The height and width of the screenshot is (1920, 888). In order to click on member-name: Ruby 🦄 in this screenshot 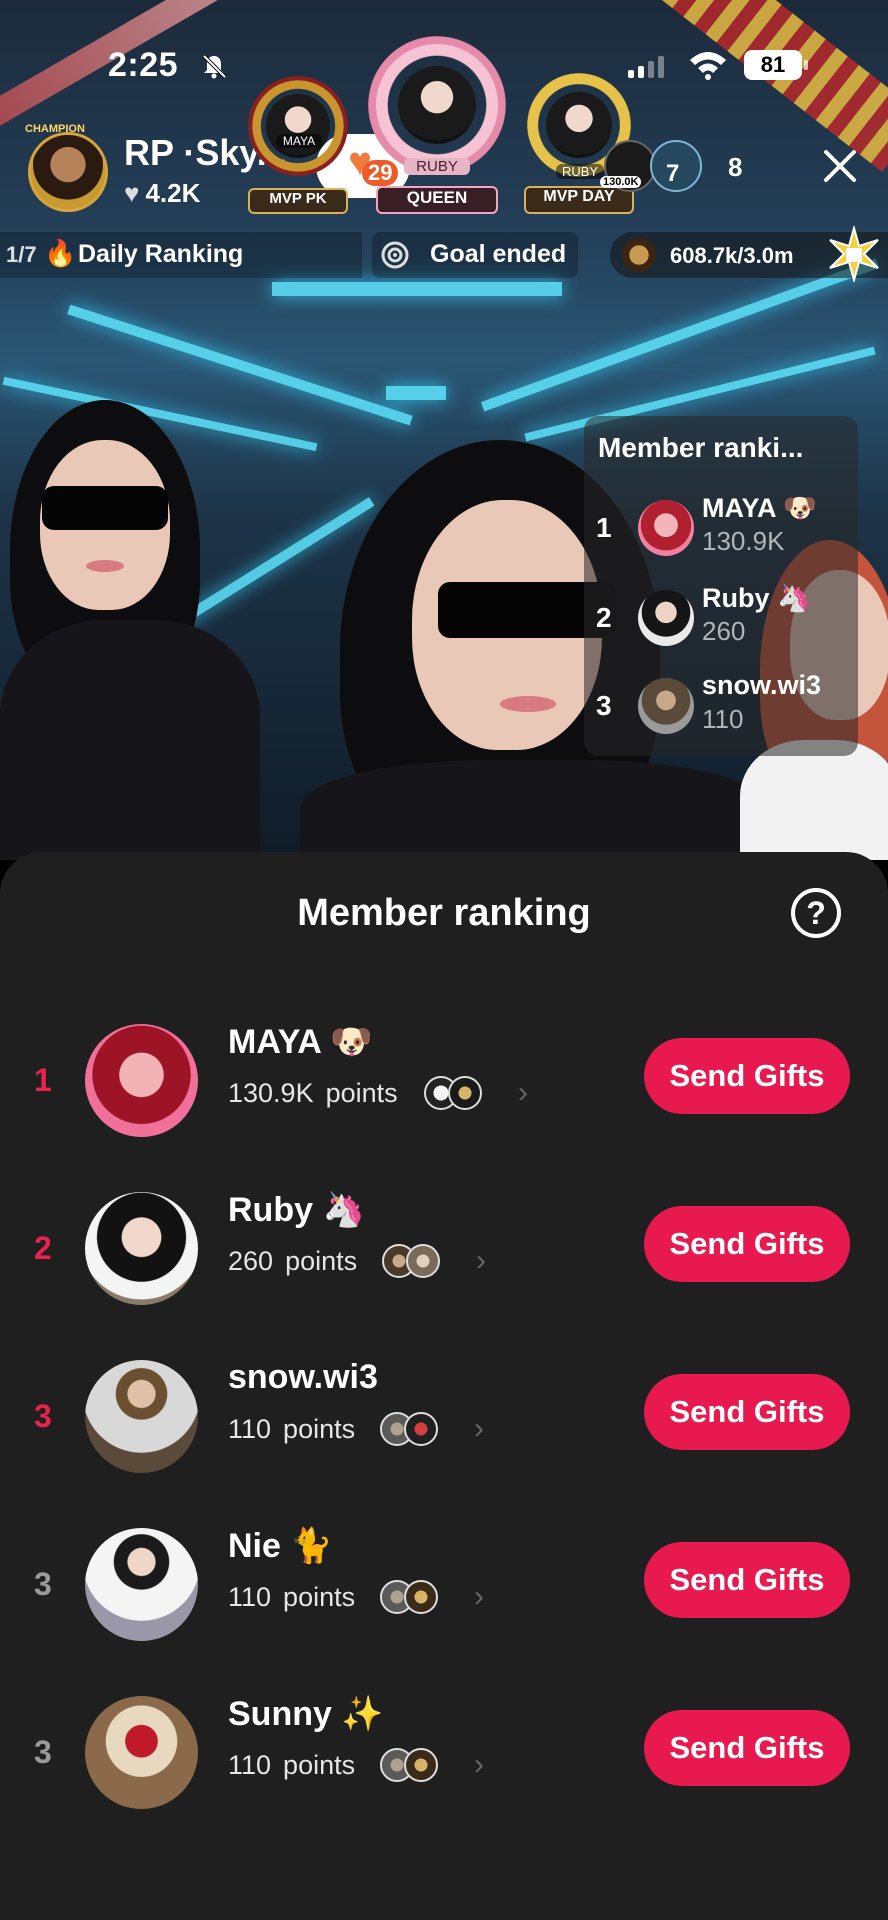, I will do `click(296, 1210)`.